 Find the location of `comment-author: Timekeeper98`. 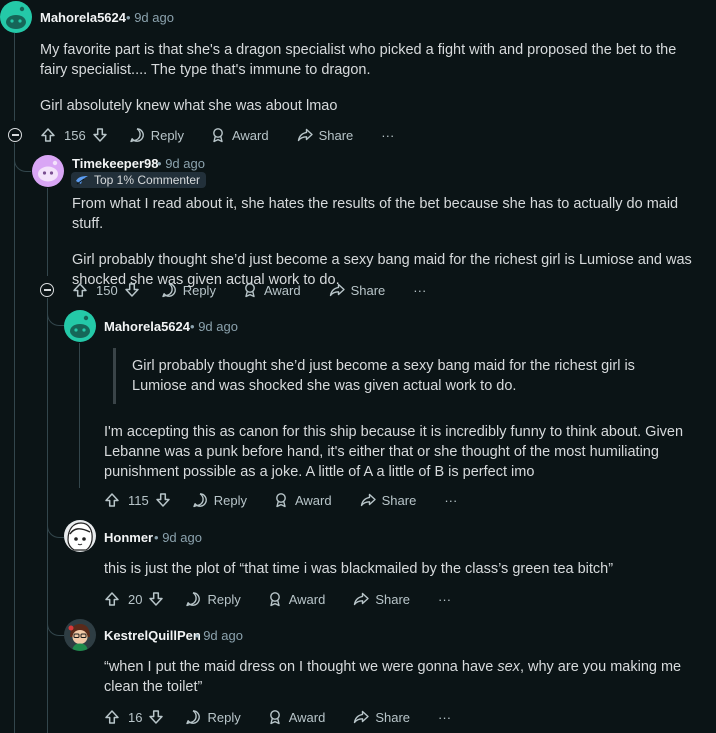

comment-author: Timekeeper98 is located at coordinates (115, 163).